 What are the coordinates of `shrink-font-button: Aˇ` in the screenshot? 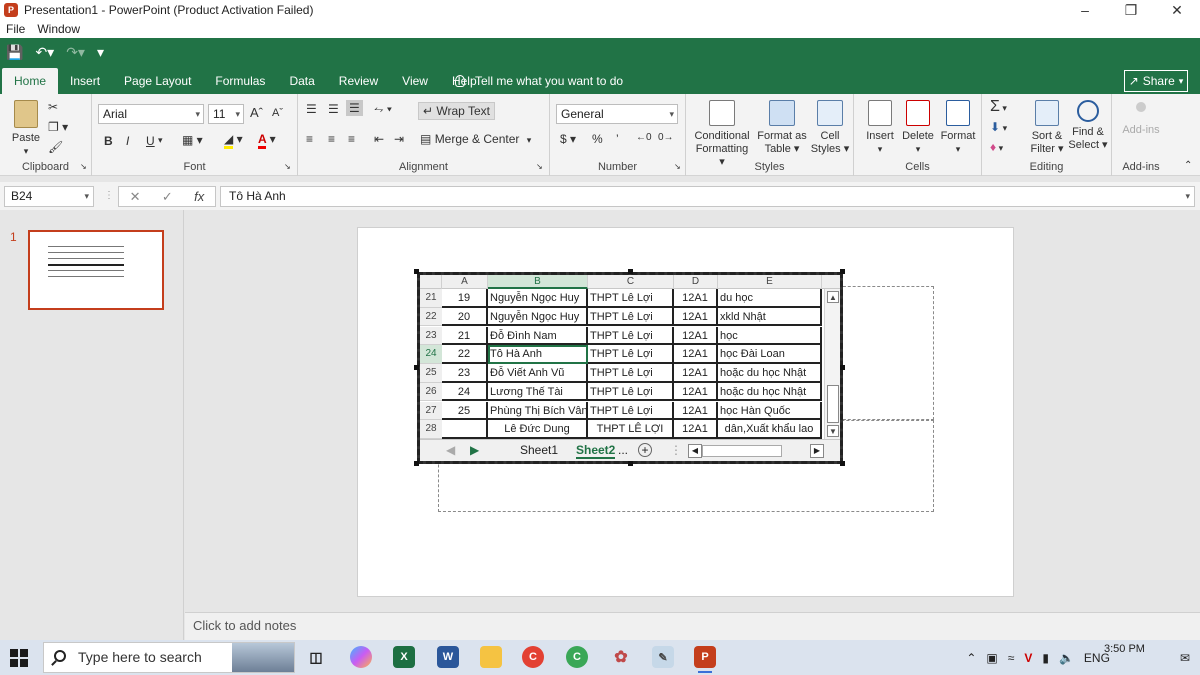 It's located at (277, 113).